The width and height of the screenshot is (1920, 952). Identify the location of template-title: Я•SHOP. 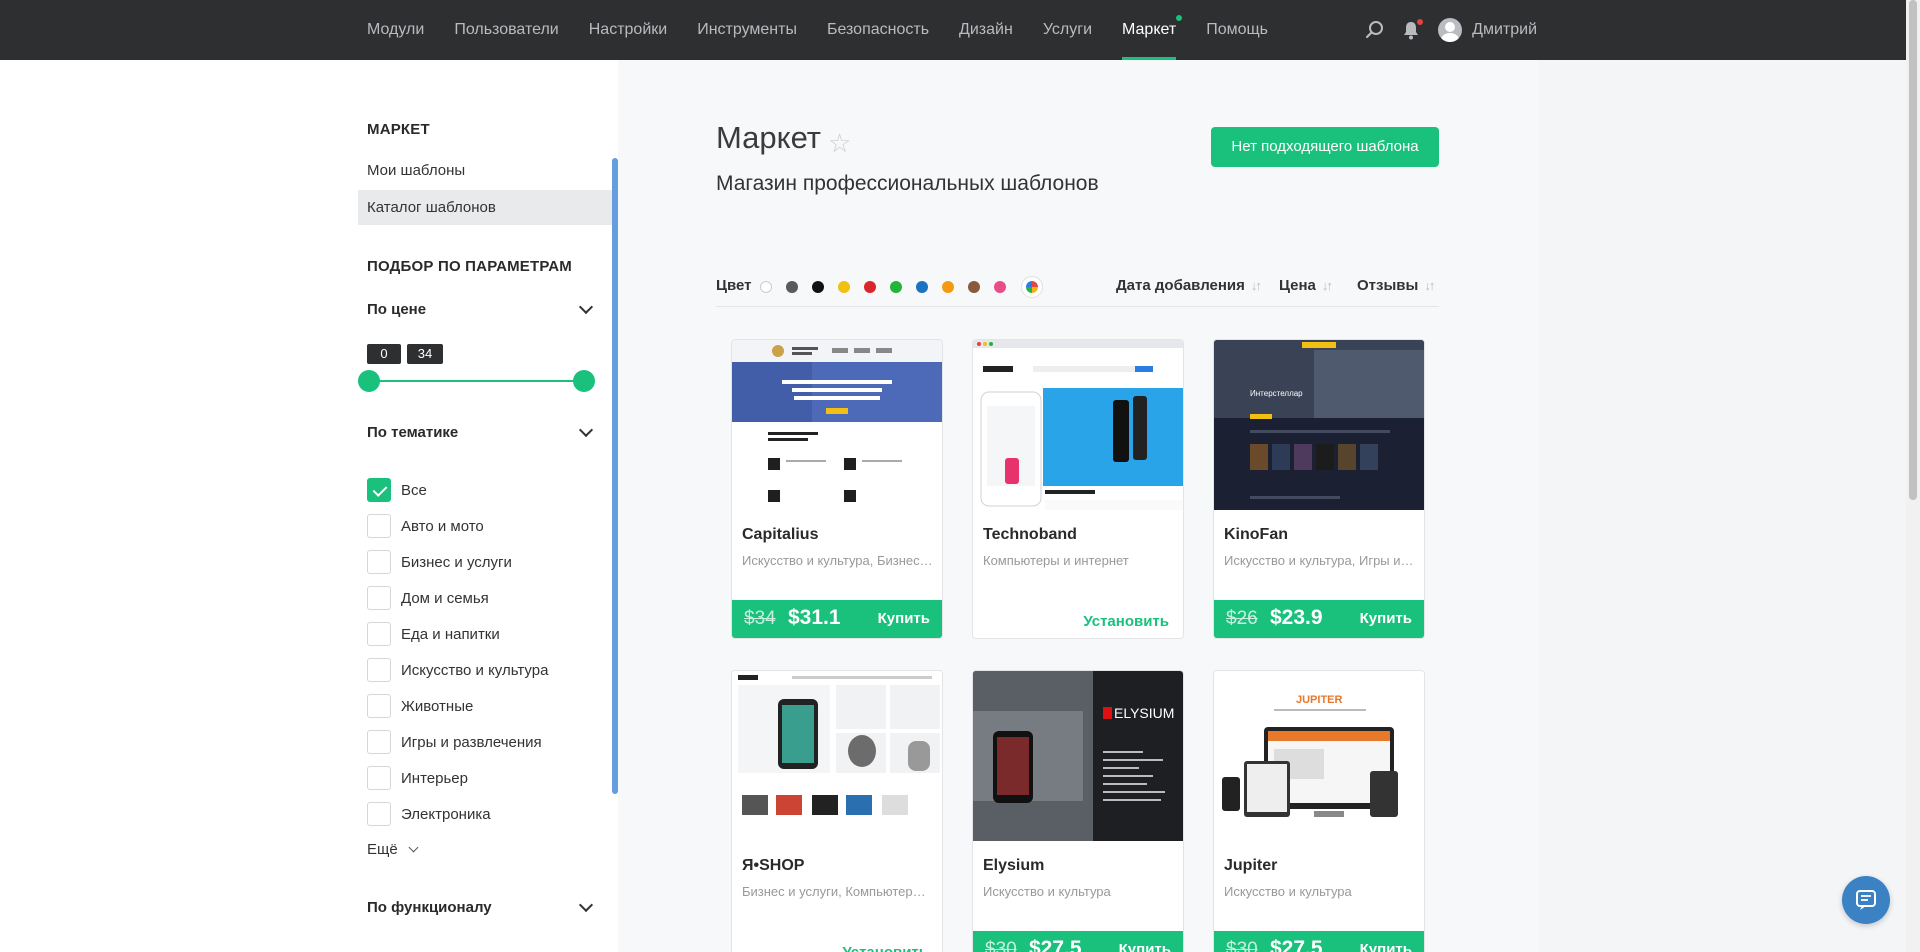
(773, 866).